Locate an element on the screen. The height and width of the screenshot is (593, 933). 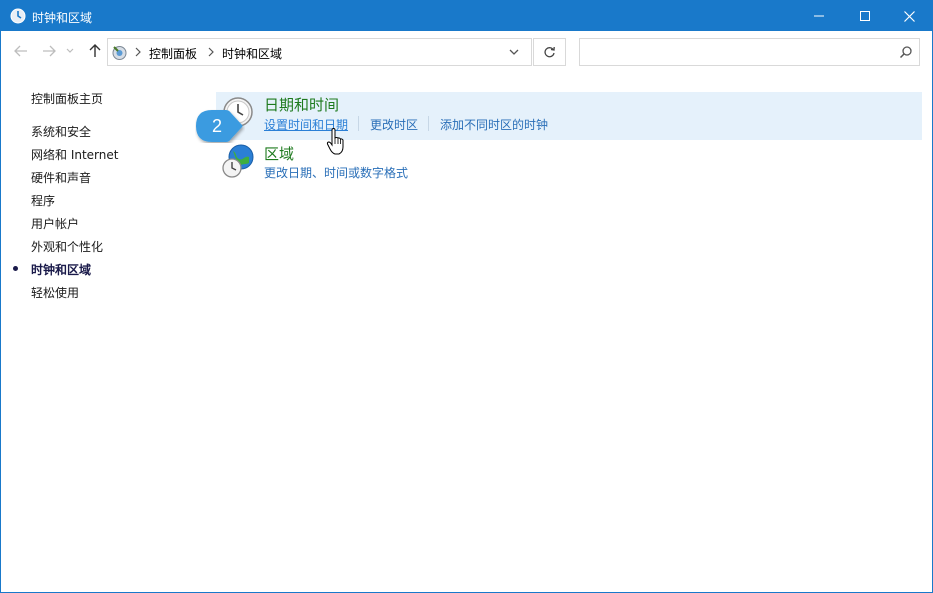
search-icon is located at coordinates (906, 52).